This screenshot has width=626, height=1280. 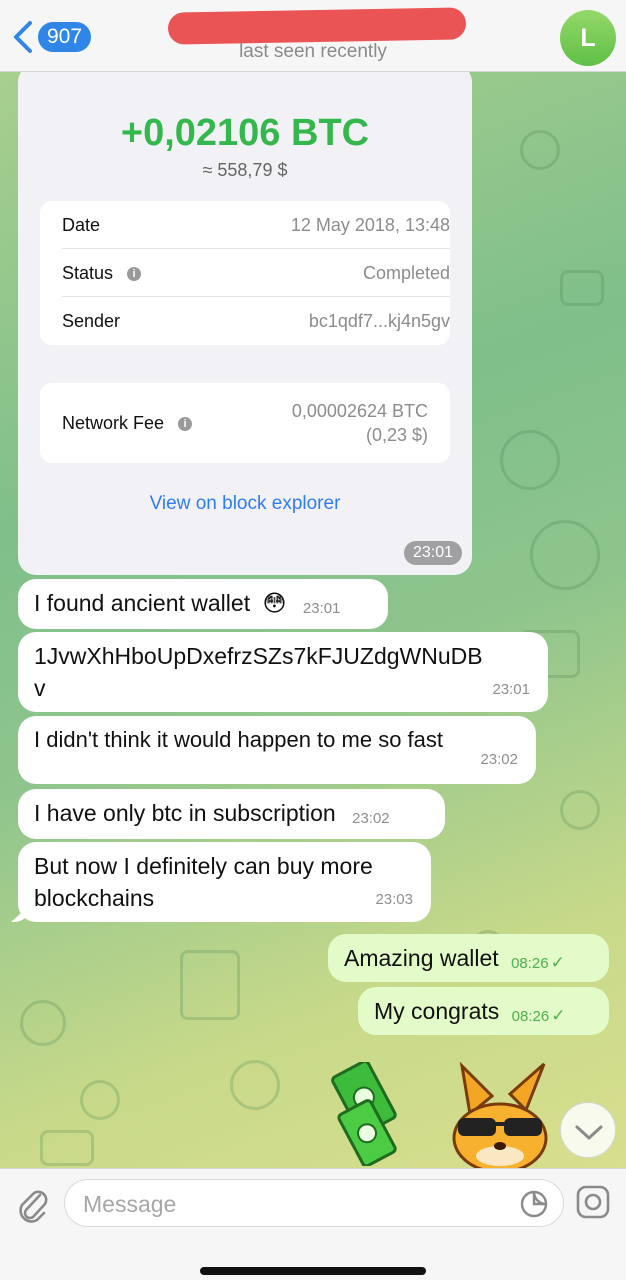 What do you see at coordinates (113, 423) in the screenshot?
I see `network-fee-label: Network Fee` at bounding box center [113, 423].